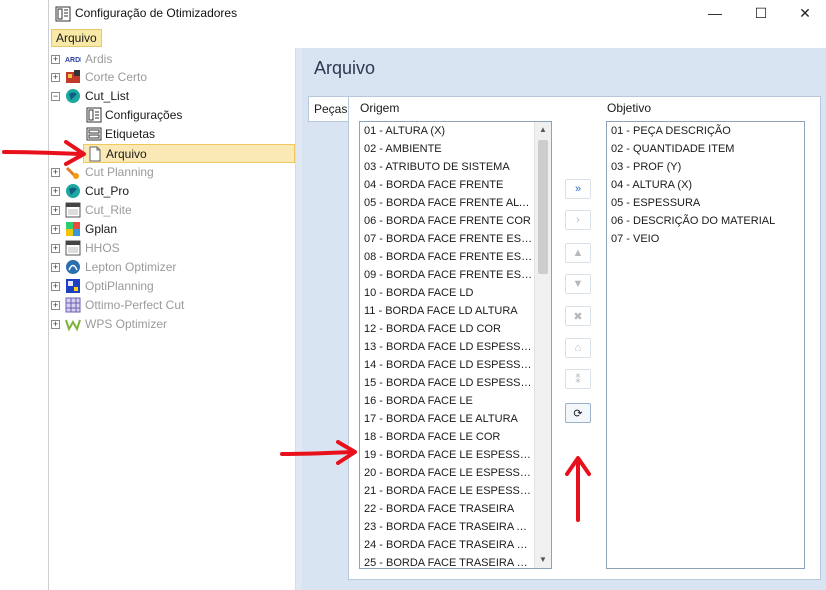  I want to click on tree-item-ottimo-perfect-cut: + Ottimo-Perfect Cut, so click(172, 305).